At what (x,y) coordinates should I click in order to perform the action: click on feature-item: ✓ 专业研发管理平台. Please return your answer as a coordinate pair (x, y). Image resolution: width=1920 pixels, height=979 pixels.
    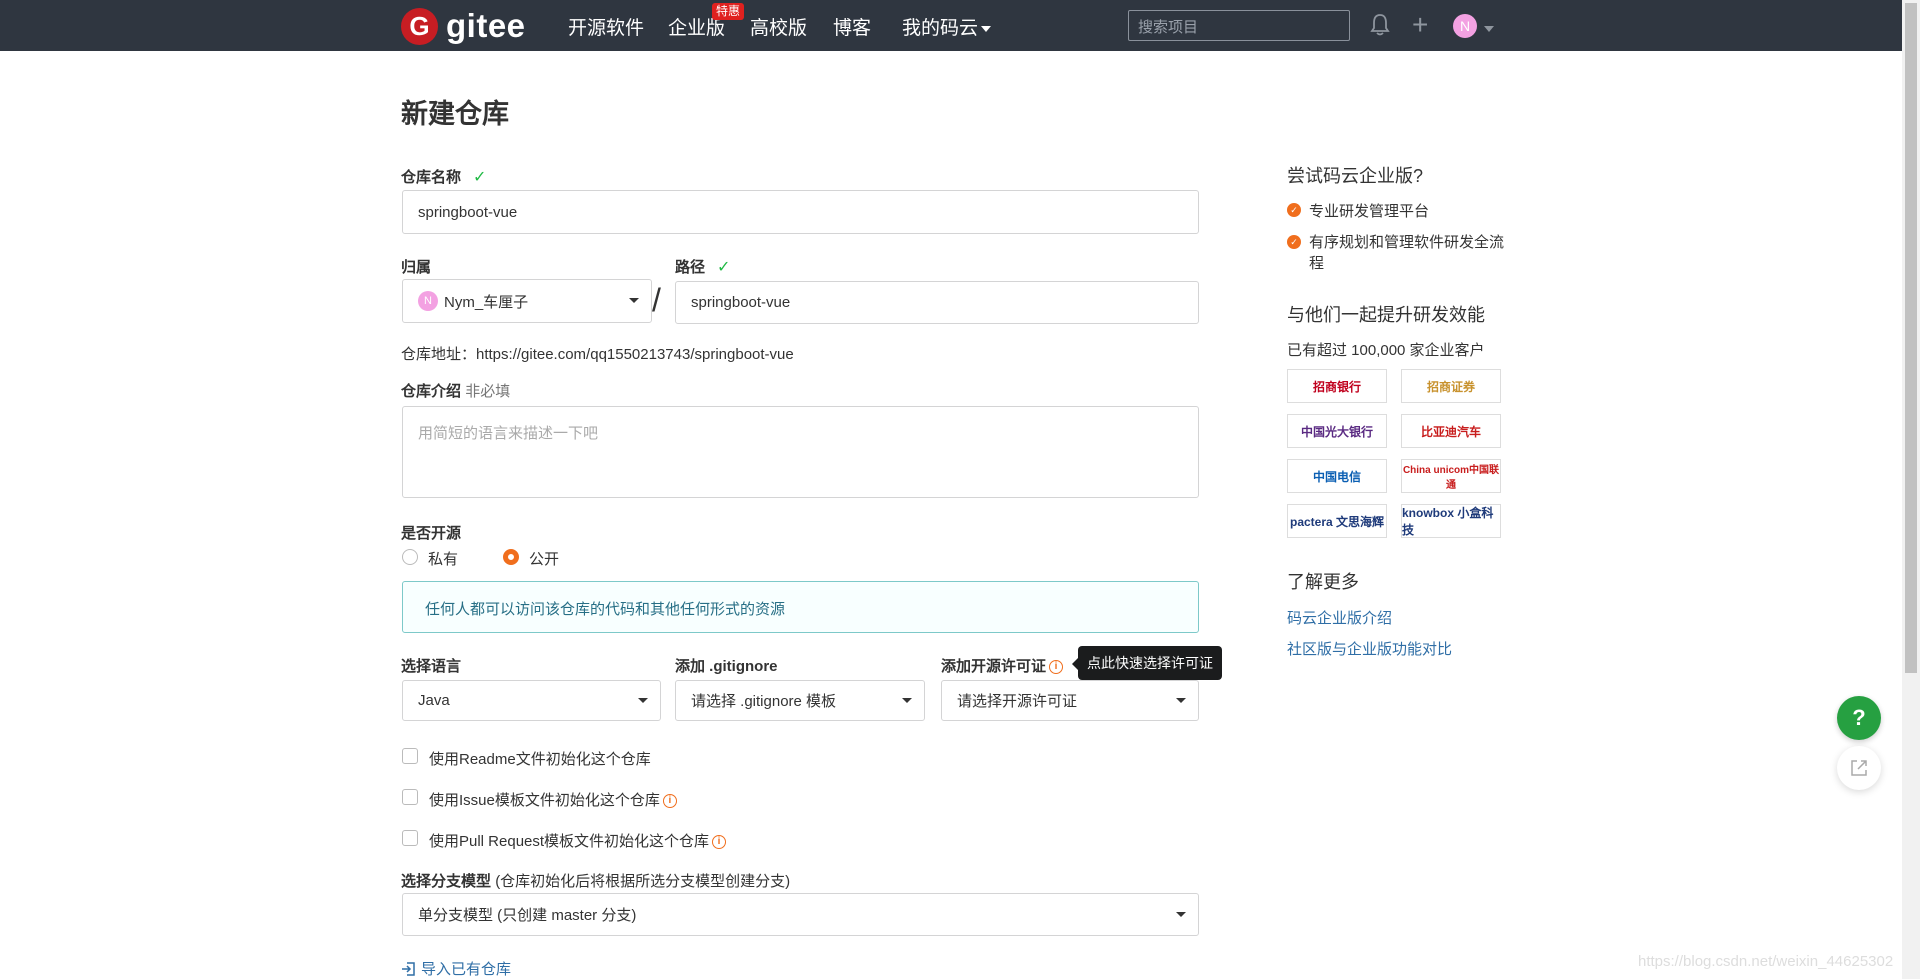
    Looking at the image, I should click on (1358, 210).